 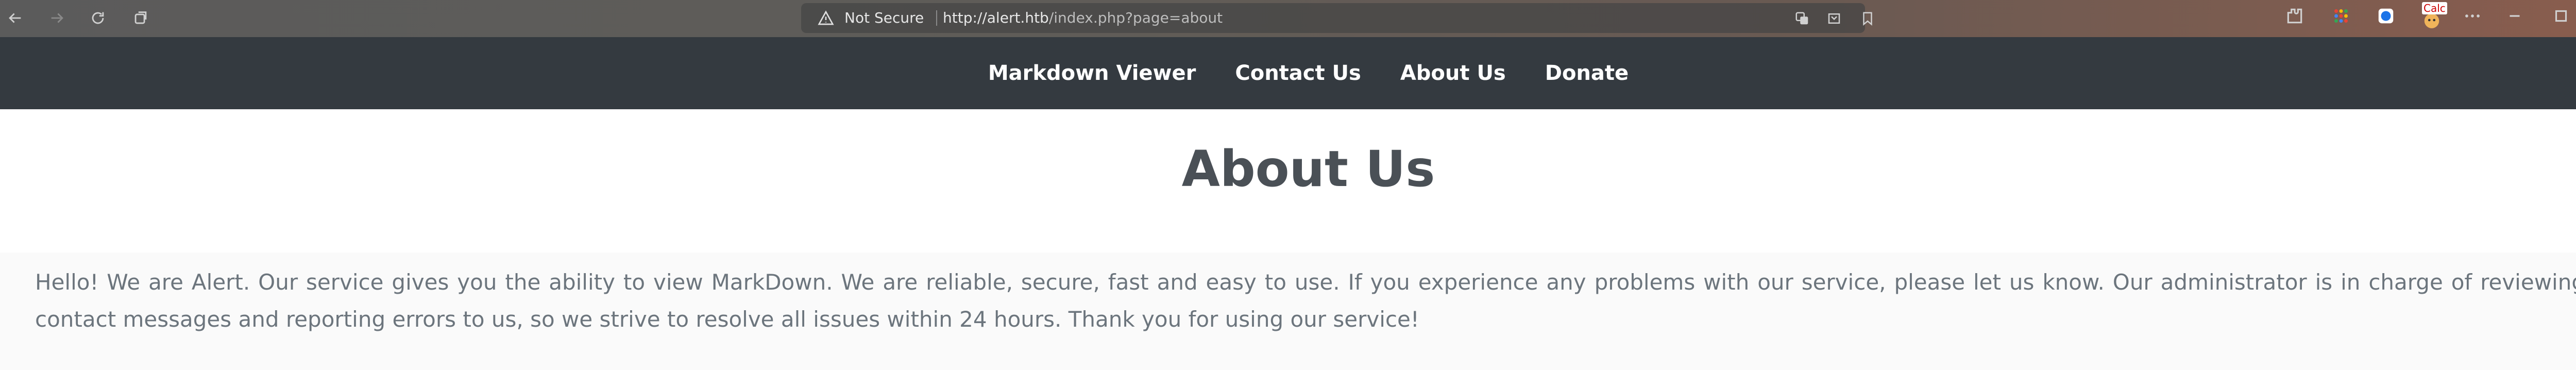 What do you see at coordinates (1308, 169) in the screenshot?
I see `page-title: About Us` at bounding box center [1308, 169].